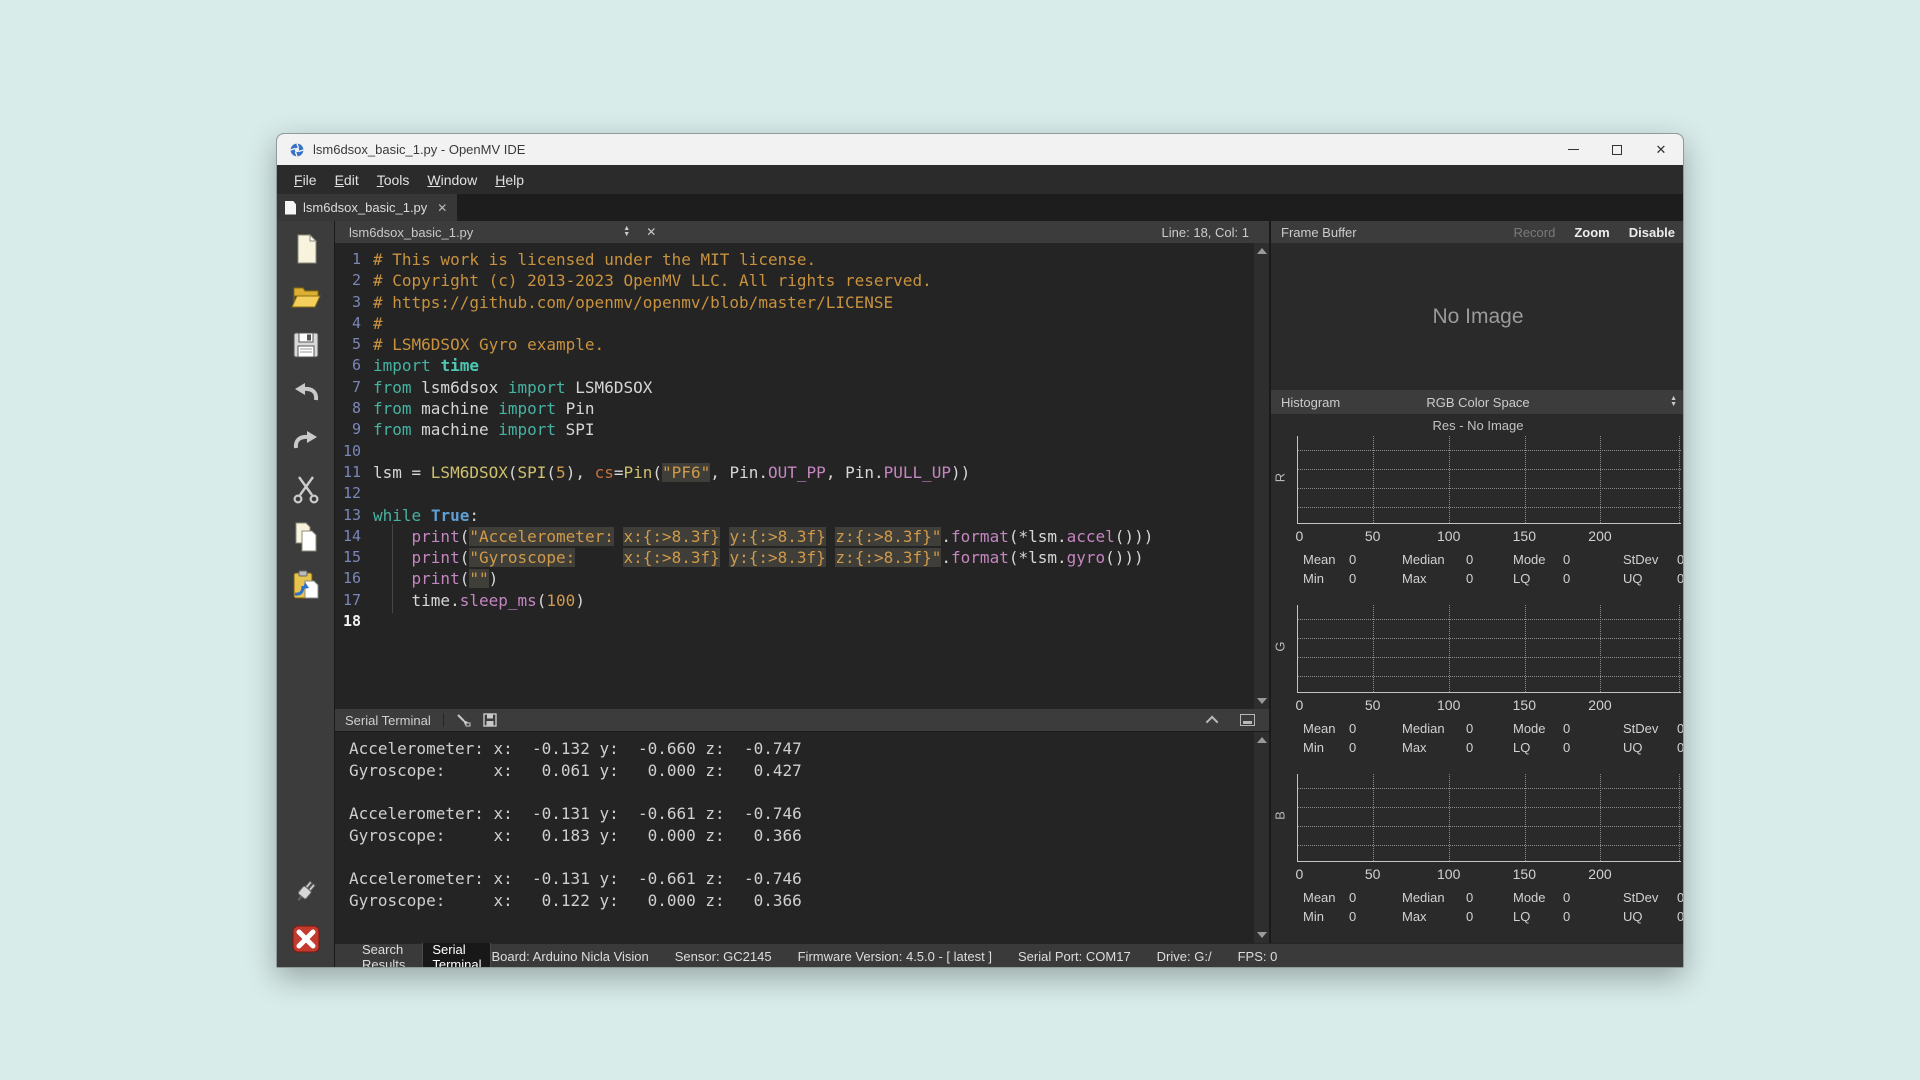 The height and width of the screenshot is (1080, 1920). I want to click on code-text: time.sleep_ms(100), so click(479, 600).